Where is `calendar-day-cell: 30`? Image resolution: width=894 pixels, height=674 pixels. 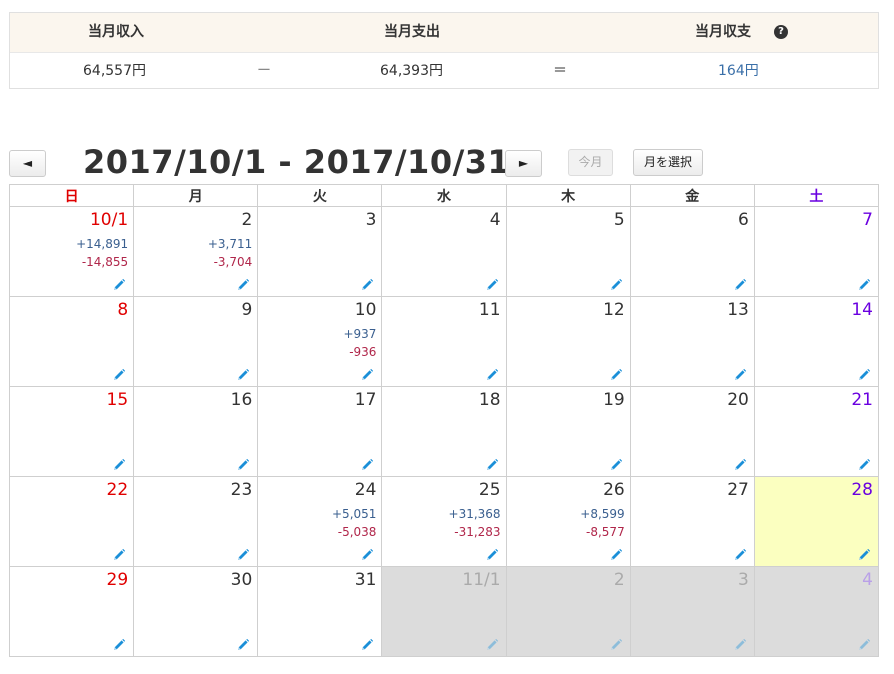
calendar-day-cell: 30 is located at coordinates (196, 611).